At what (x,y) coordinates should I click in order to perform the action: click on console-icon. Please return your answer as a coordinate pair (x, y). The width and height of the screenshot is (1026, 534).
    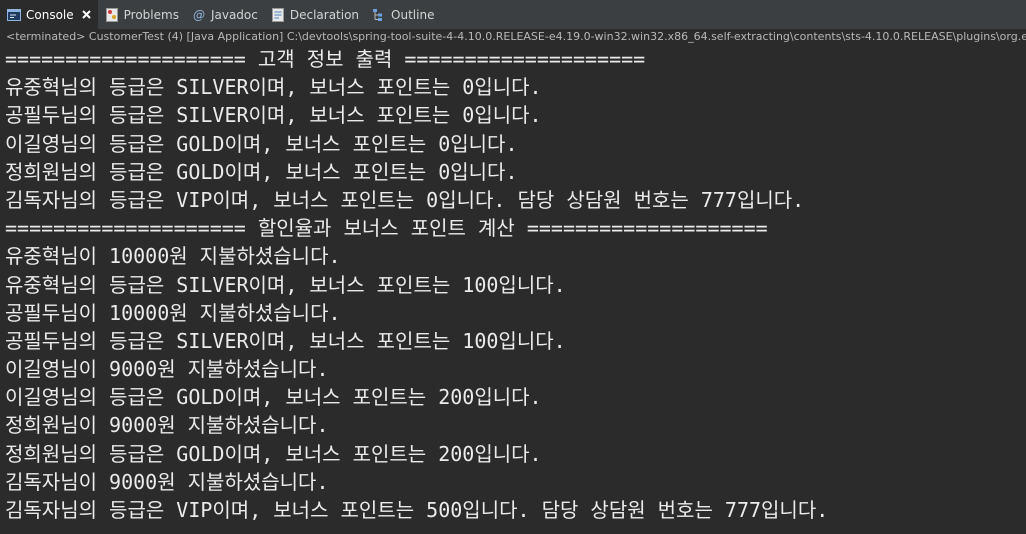
    Looking at the image, I should click on (14, 15).